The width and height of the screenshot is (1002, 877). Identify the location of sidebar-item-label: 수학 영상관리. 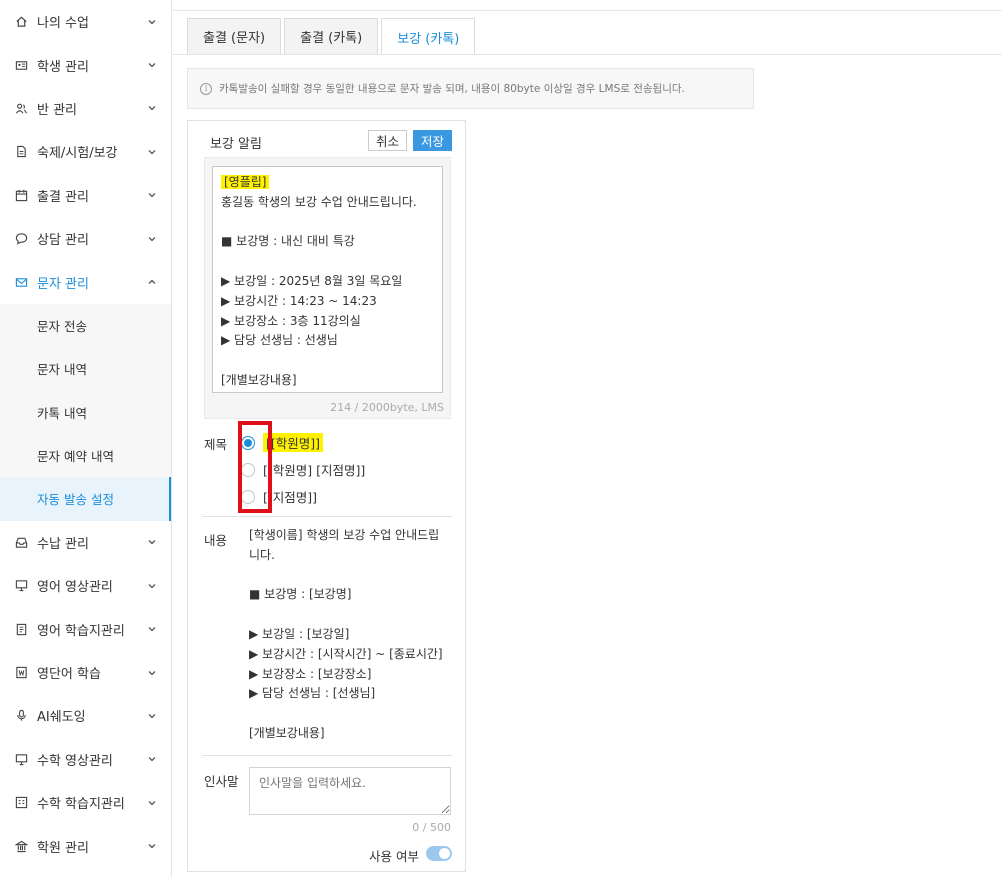
(75, 761).